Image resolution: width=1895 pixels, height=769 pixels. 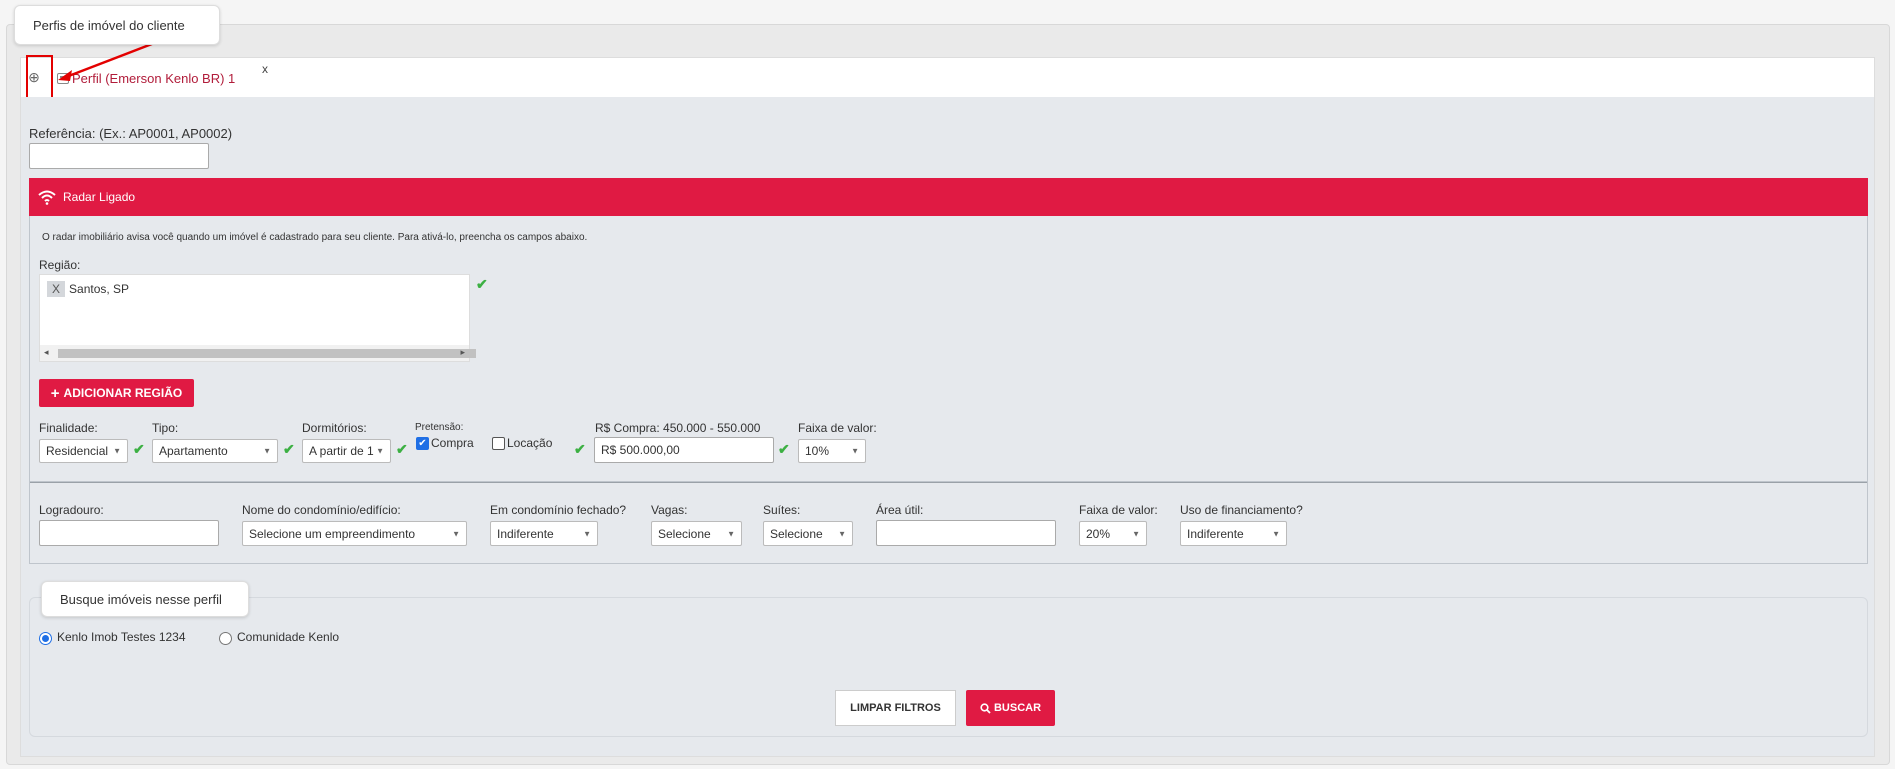 What do you see at coordinates (193, 451) in the screenshot?
I see `tipo-value: Apartamento` at bounding box center [193, 451].